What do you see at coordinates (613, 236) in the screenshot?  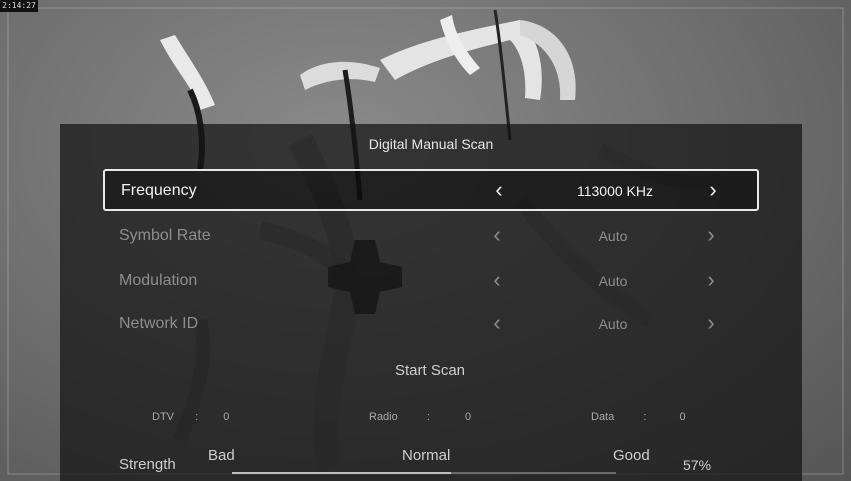 I see `symbol-rate-value: Auto` at bounding box center [613, 236].